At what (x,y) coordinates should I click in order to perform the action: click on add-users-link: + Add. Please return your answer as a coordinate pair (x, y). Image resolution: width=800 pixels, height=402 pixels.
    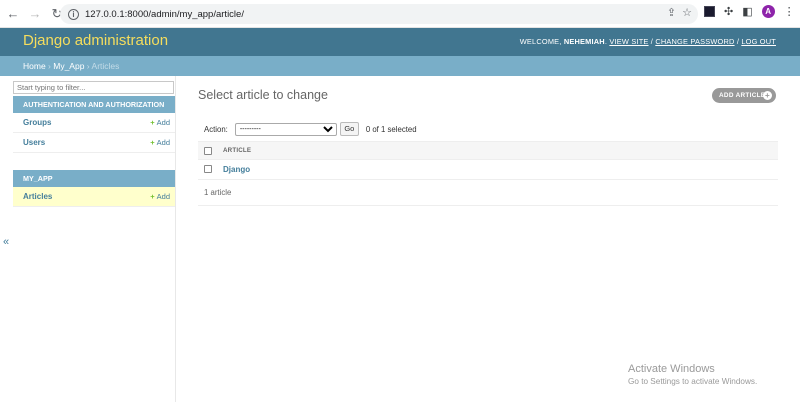
    Looking at the image, I should click on (160, 143).